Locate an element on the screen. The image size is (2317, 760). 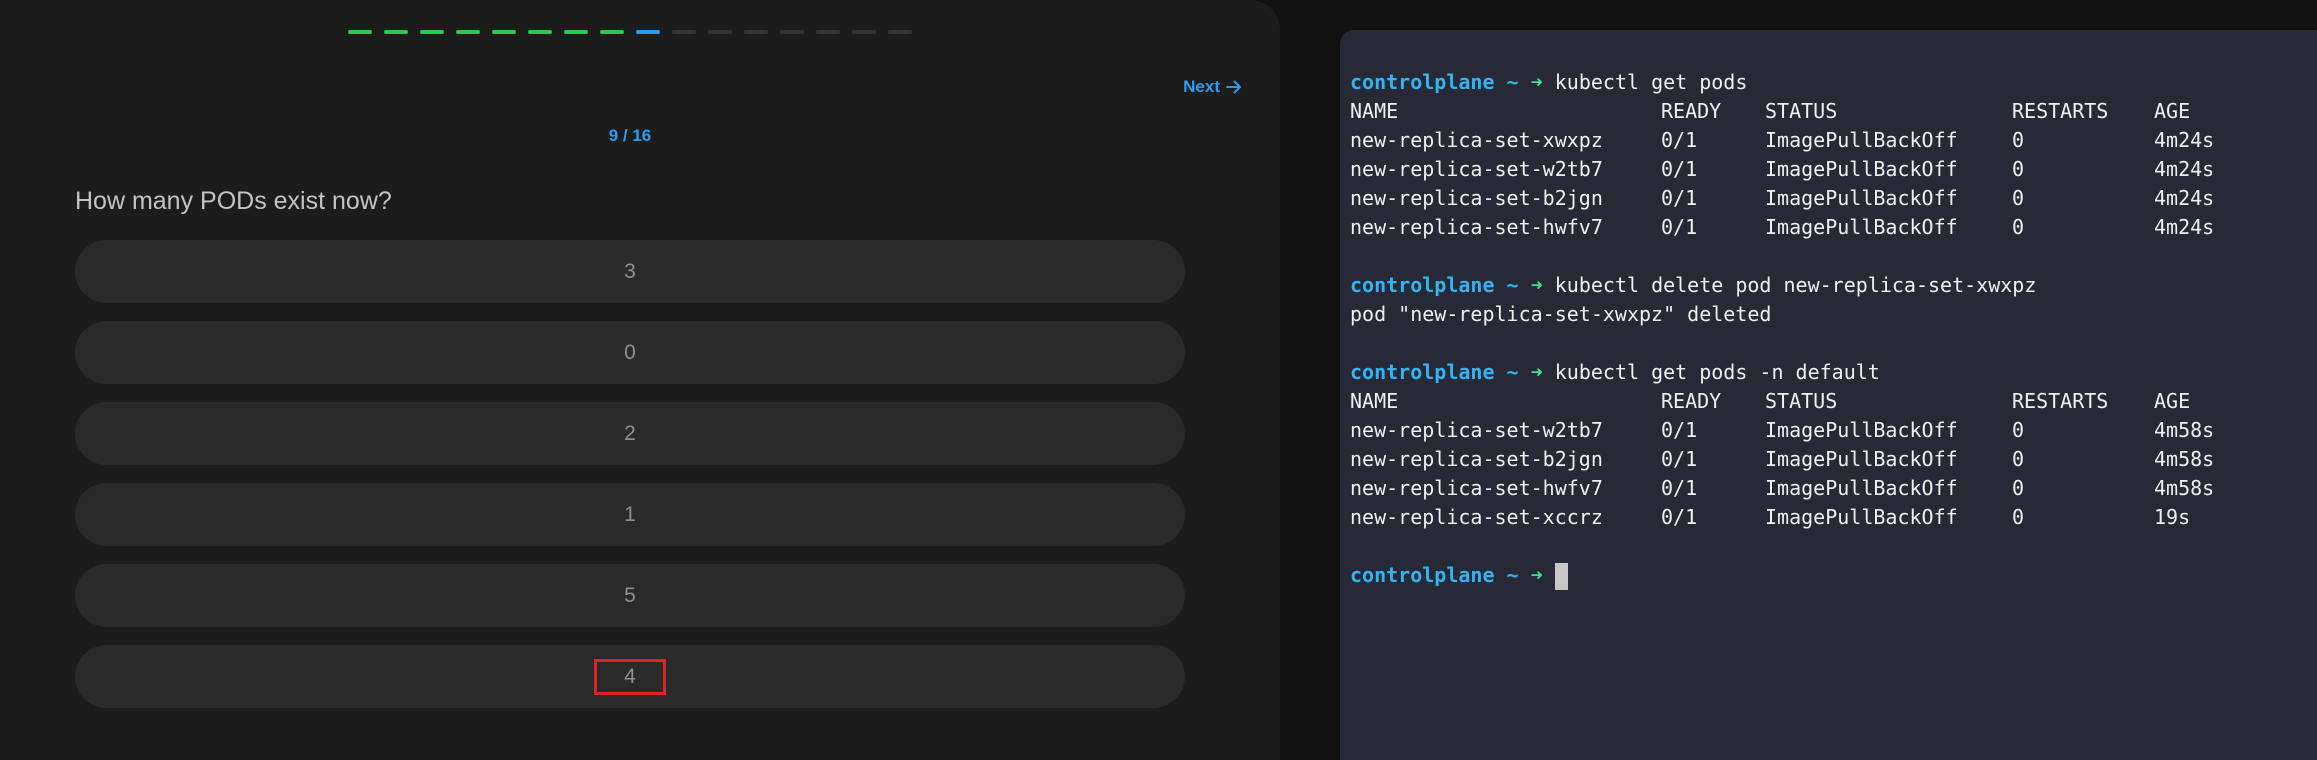
answer-option-label: 0 is located at coordinates (630, 352).